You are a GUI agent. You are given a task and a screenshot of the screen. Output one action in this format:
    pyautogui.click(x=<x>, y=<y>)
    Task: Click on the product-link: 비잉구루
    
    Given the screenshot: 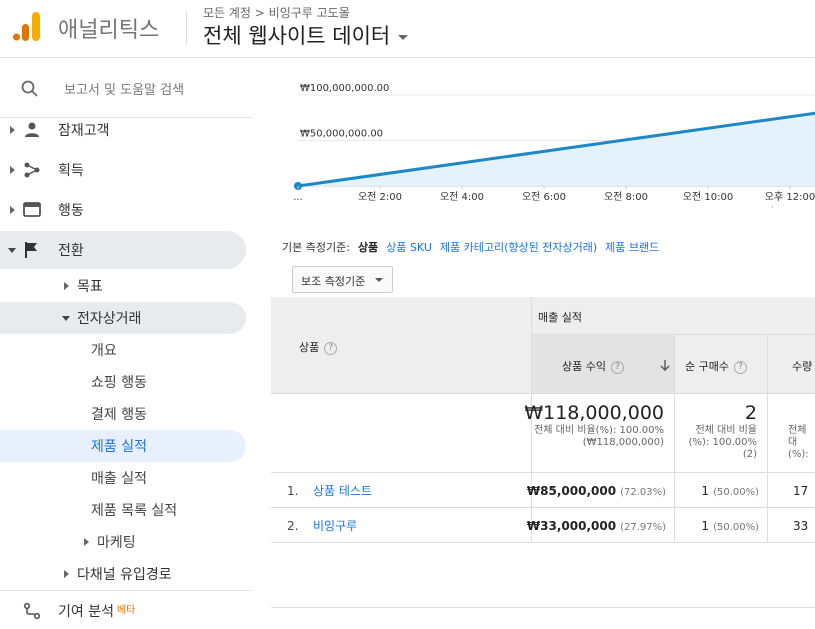 What is the action you would take?
    pyautogui.click(x=335, y=525)
    